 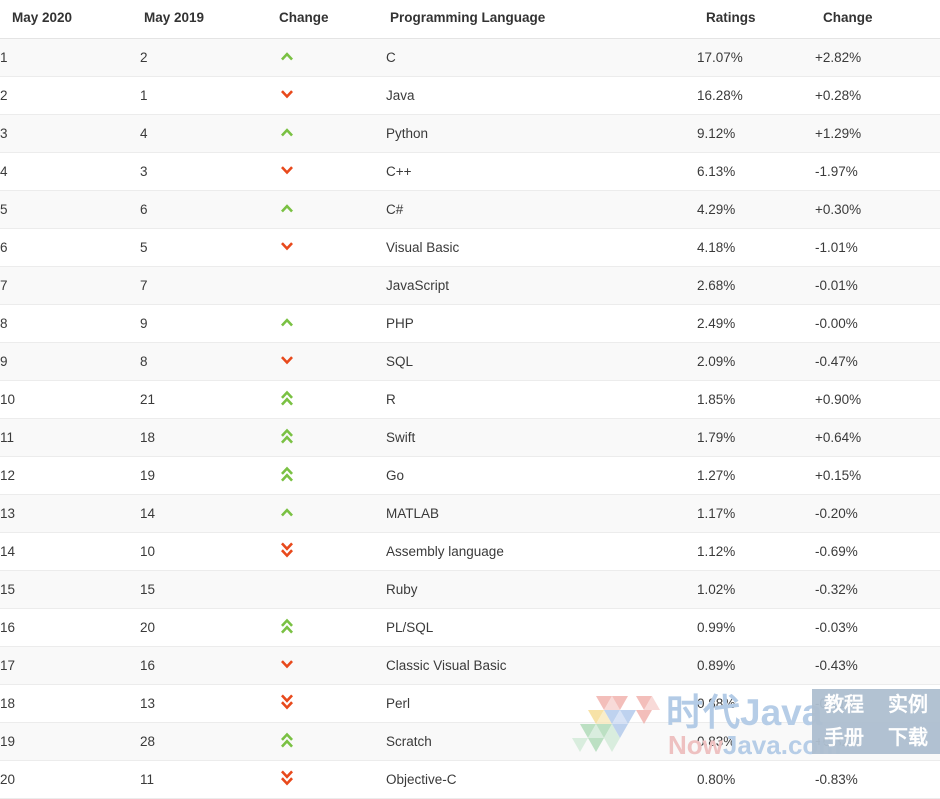 I want to click on table-row: 6 5 Visual Basic 4.18% -1.01%, so click(x=470, y=247).